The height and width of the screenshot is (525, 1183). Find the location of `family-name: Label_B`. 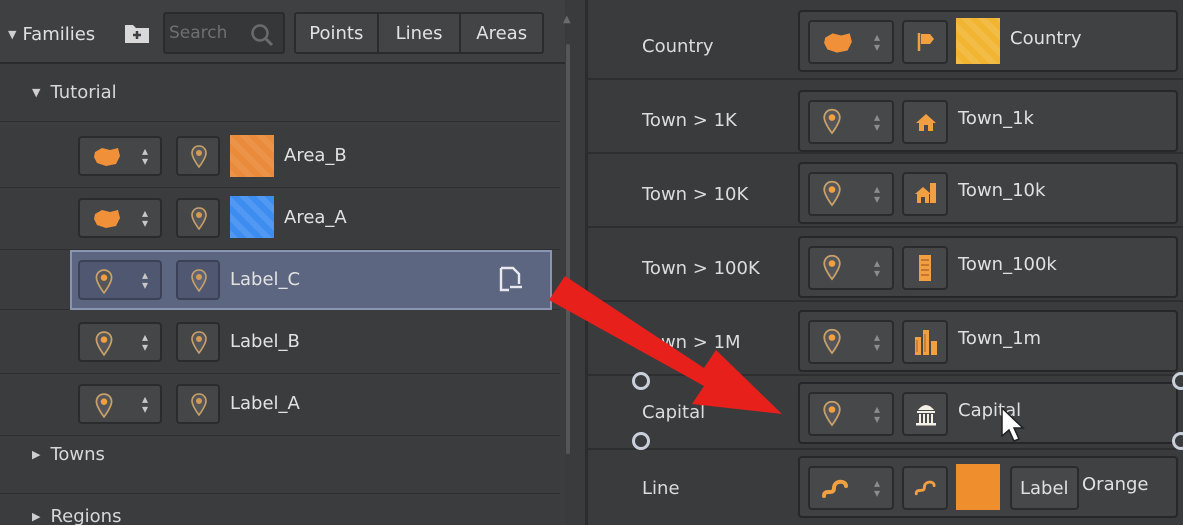

family-name: Label_B is located at coordinates (265, 341).